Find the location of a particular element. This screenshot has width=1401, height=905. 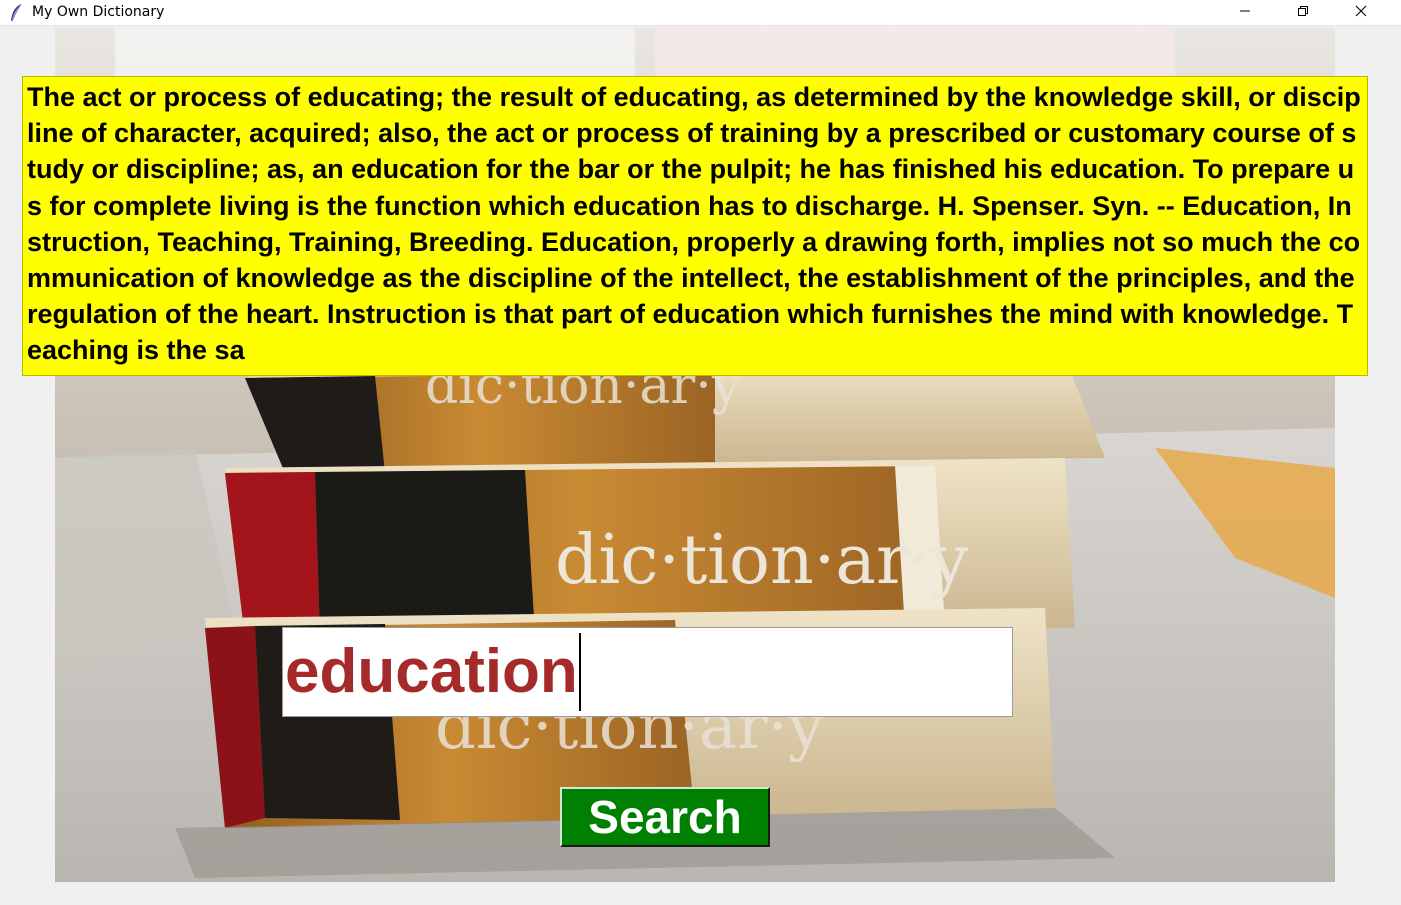

close-button is located at coordinates (1361, 13).